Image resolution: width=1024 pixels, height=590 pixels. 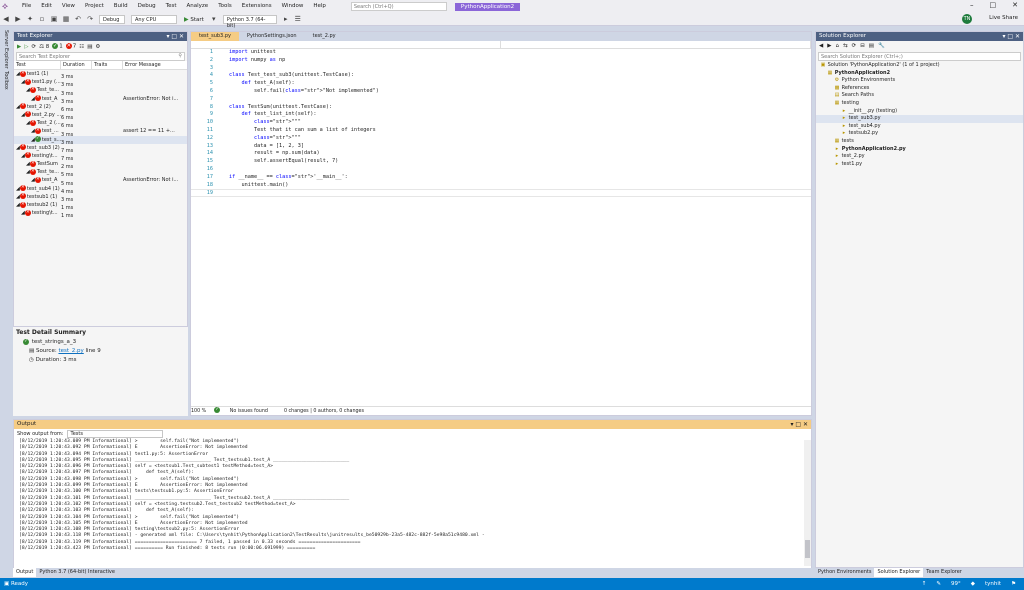 I want to click on changes-indicator: 0 changes | 0 authors, 0 changes, so click(x=324, y=411).